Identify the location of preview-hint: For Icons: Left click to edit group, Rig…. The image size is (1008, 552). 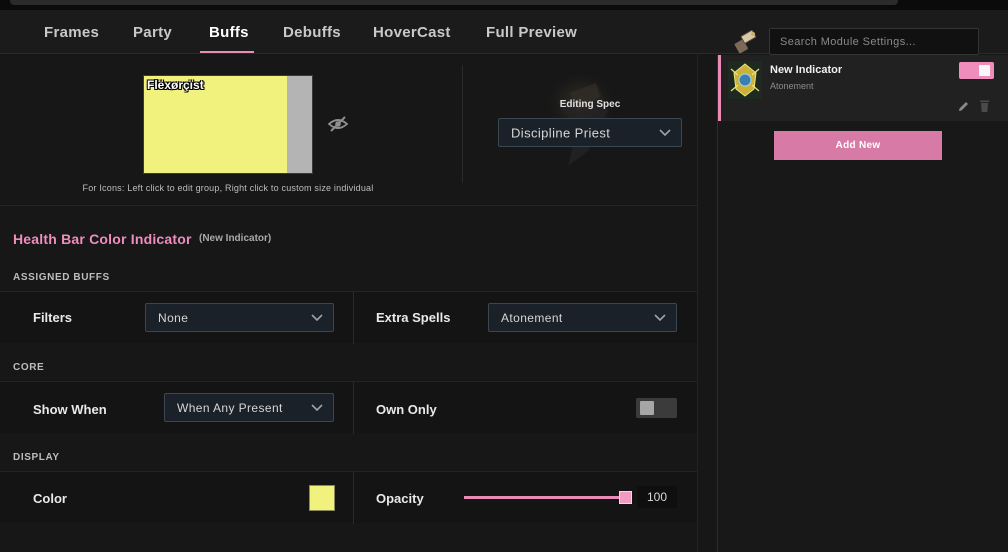
(228, 188).